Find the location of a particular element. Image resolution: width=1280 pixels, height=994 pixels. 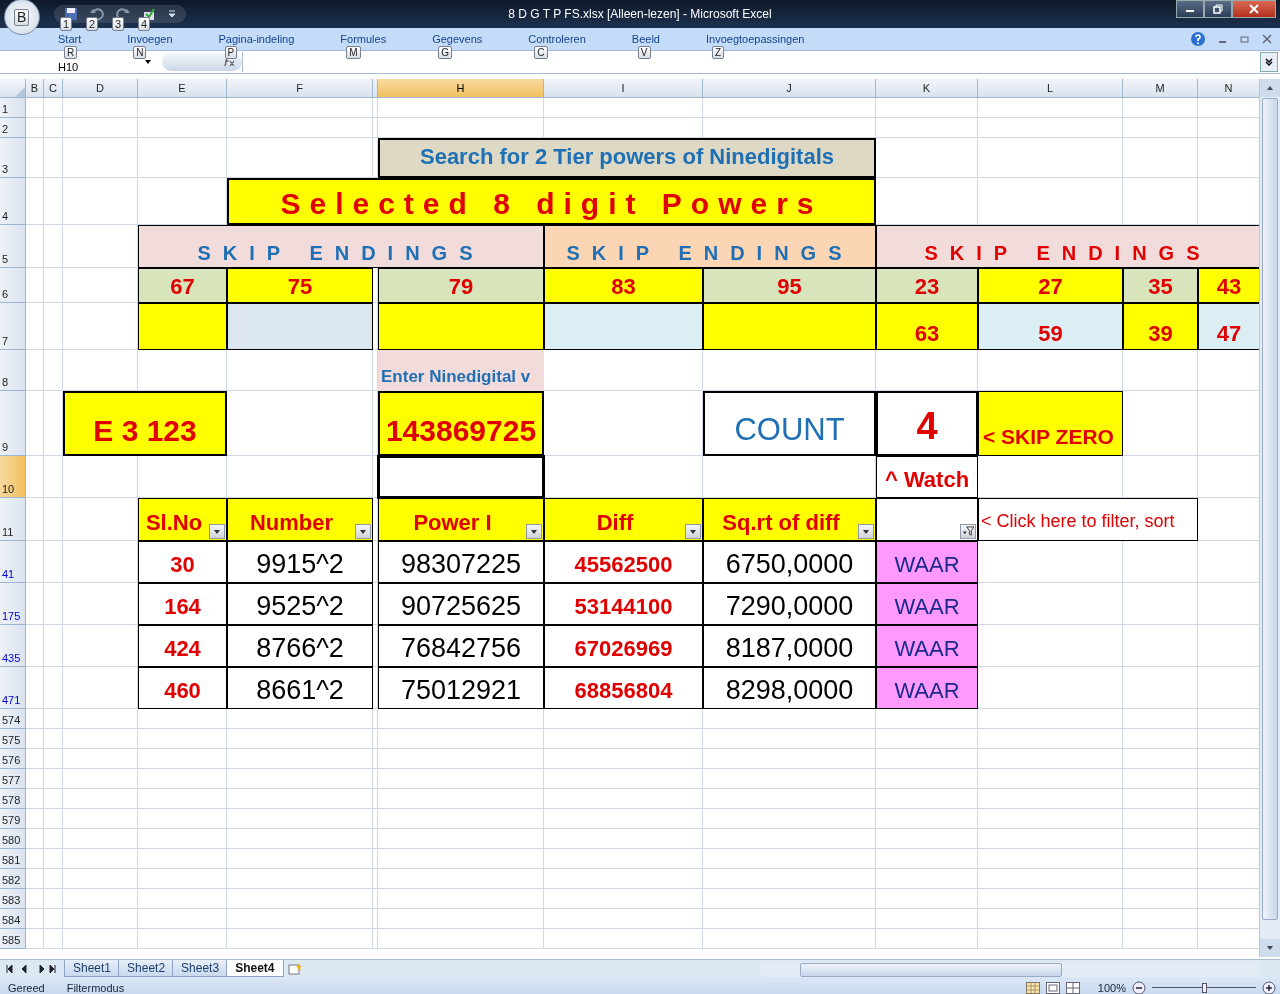

normal-view-icon is located at coordinates (1032, 988).